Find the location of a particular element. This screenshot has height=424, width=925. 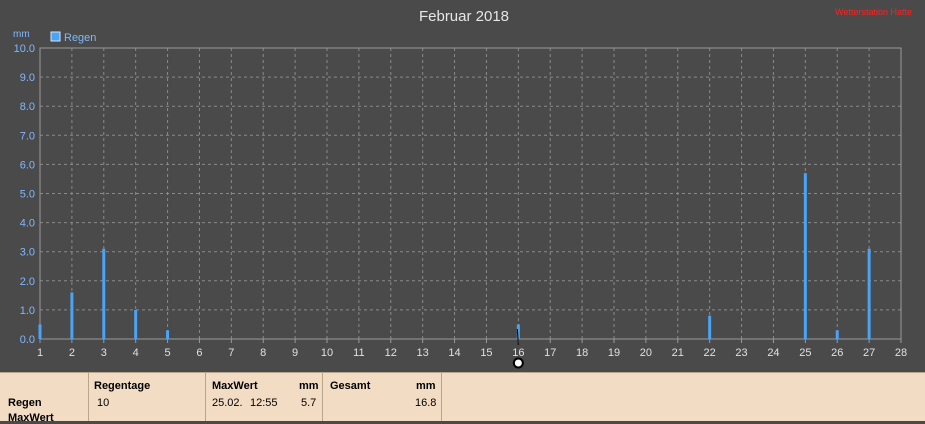

x-tick-label: 2 is located at coordinates (72, 353).